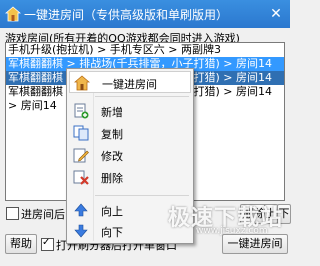 The height and width of the screenshot is (266, 320). What do you see at coordinates (81, 177) in the screenshot?
I see `delete-icon` at bounding box center [81, 177].